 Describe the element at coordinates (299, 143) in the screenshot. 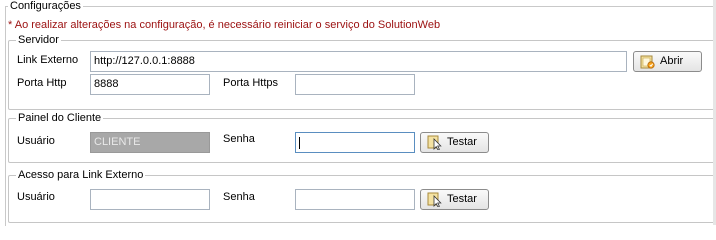

I see `text-caret` at that location.